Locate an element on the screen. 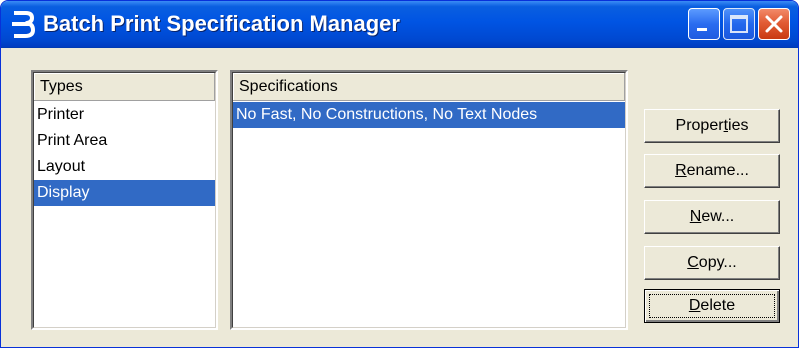 Image resolution: width=801 pixels, height=350 pixels. types-item-print-area: Print Area is located at coordinates (124, 141).